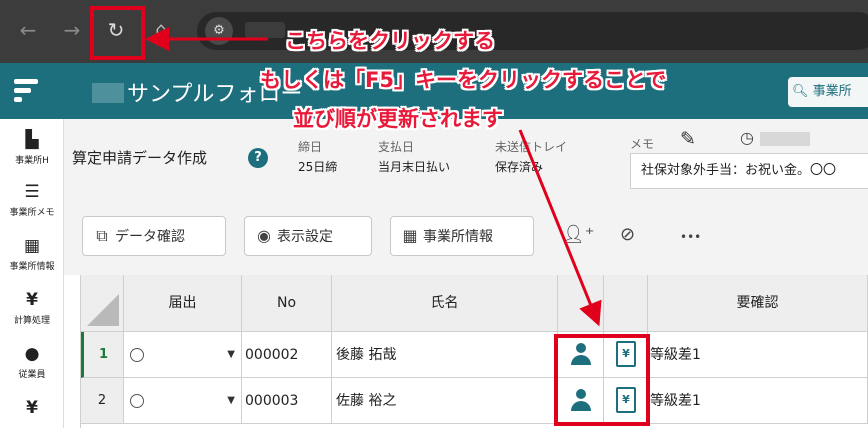  Describe the element at coordinates (219, 31) in the screenshot. I see `site-info-icon: ⚙` at that location.